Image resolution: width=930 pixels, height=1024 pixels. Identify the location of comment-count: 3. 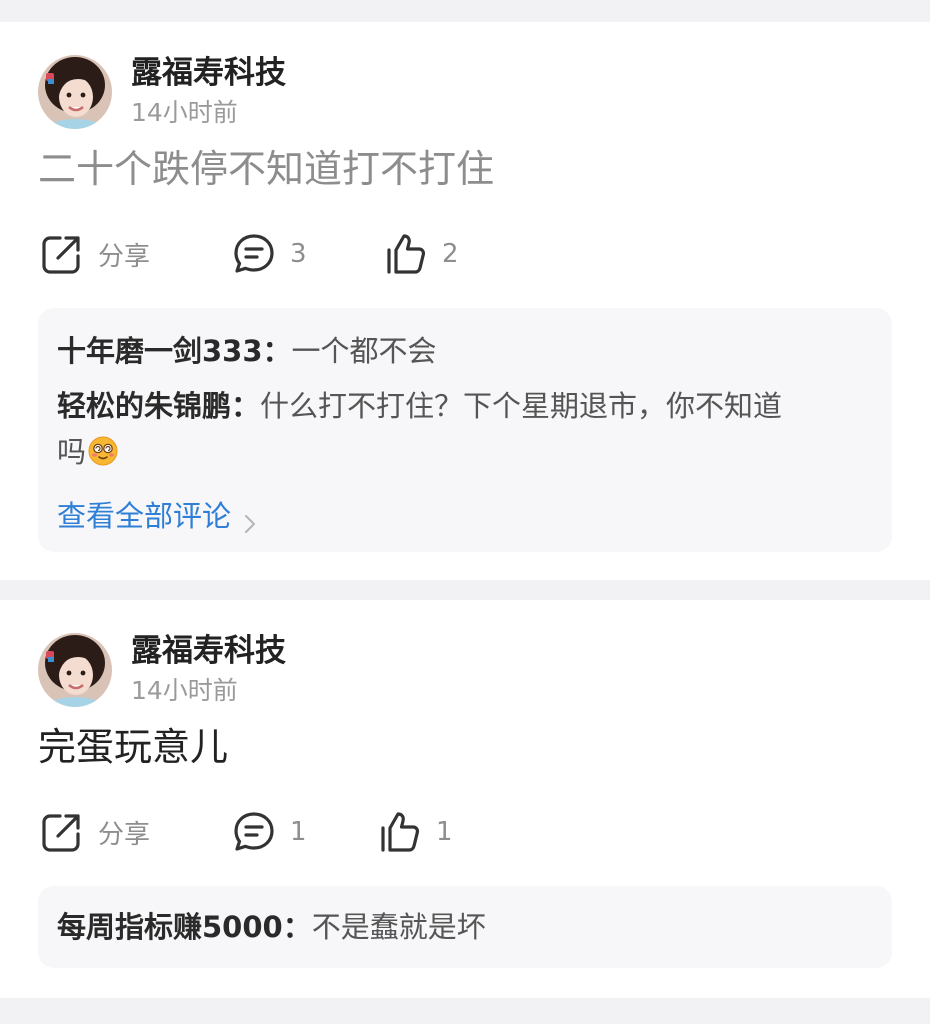
(298, 254).